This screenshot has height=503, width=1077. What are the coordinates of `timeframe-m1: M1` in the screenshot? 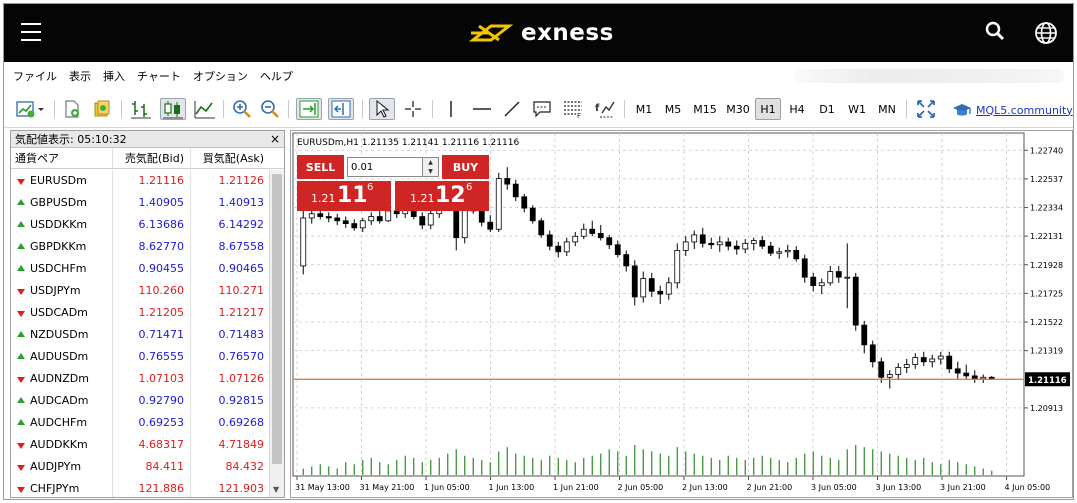 It's located at (644, 109).